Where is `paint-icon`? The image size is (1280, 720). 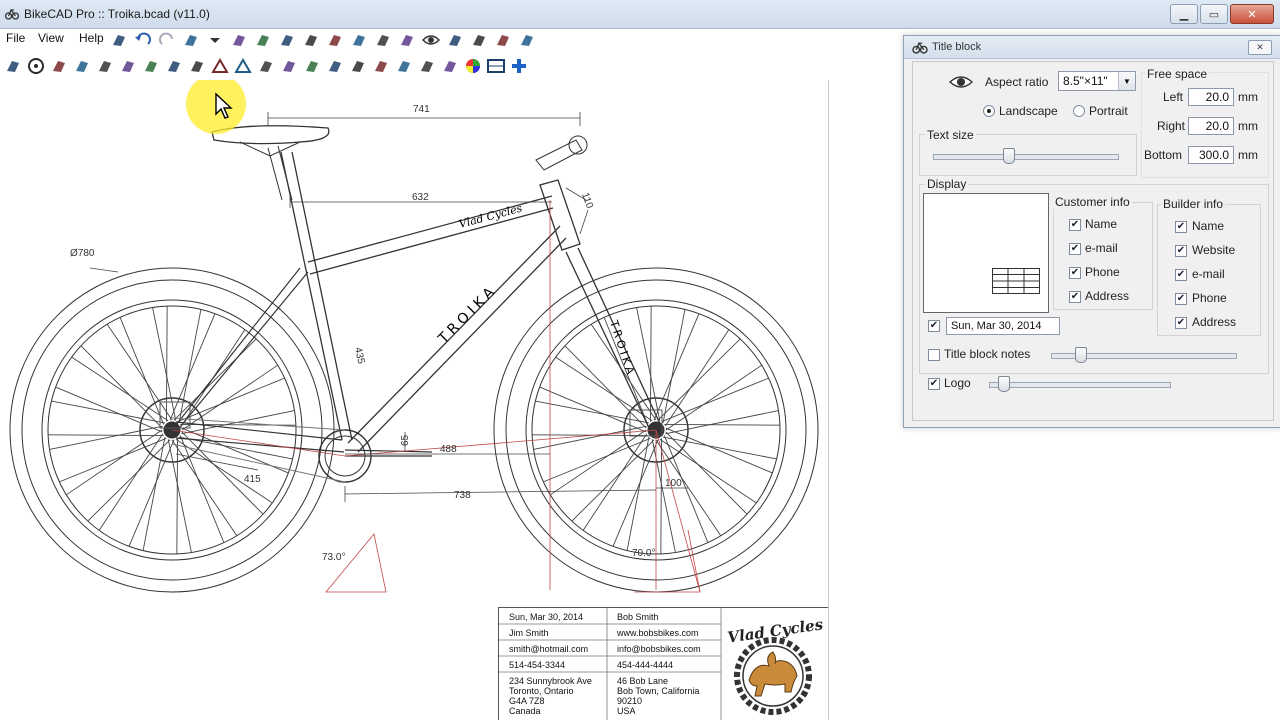 paint-icon is located at coordinates (407, 40).